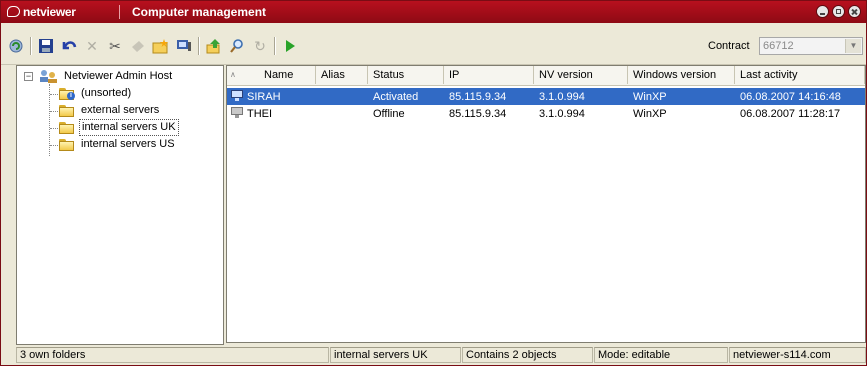 The image size is (867, 366). What do you see at coordinates (237, 46) in the screenshot?
I see `search-icon` at bounding box center [237, 46].